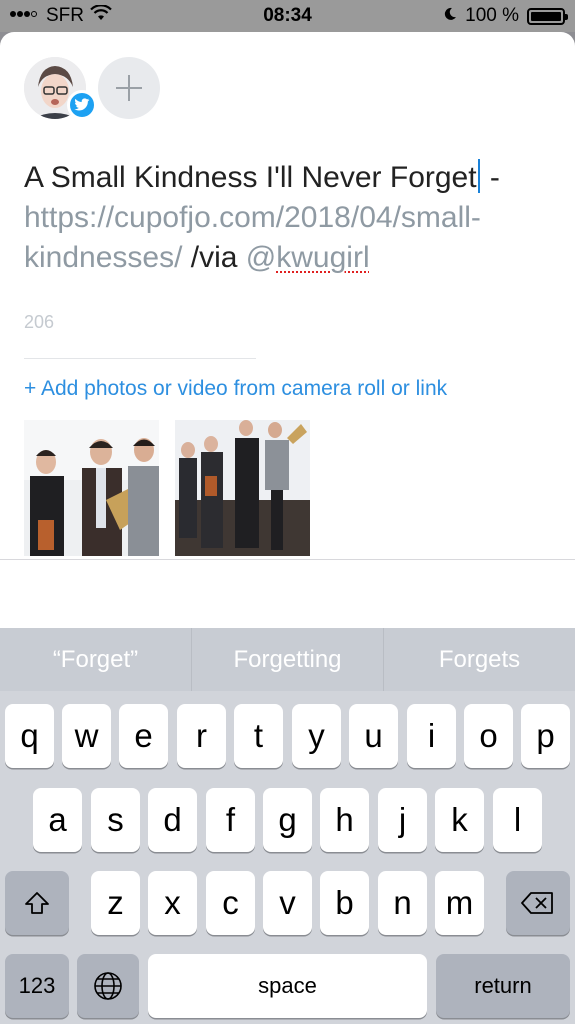 The image size is (575, 1024). What do you see at coordinates (287, 986) in the screenshot?
I see `space-key: space` at bounding box center [287, 986].